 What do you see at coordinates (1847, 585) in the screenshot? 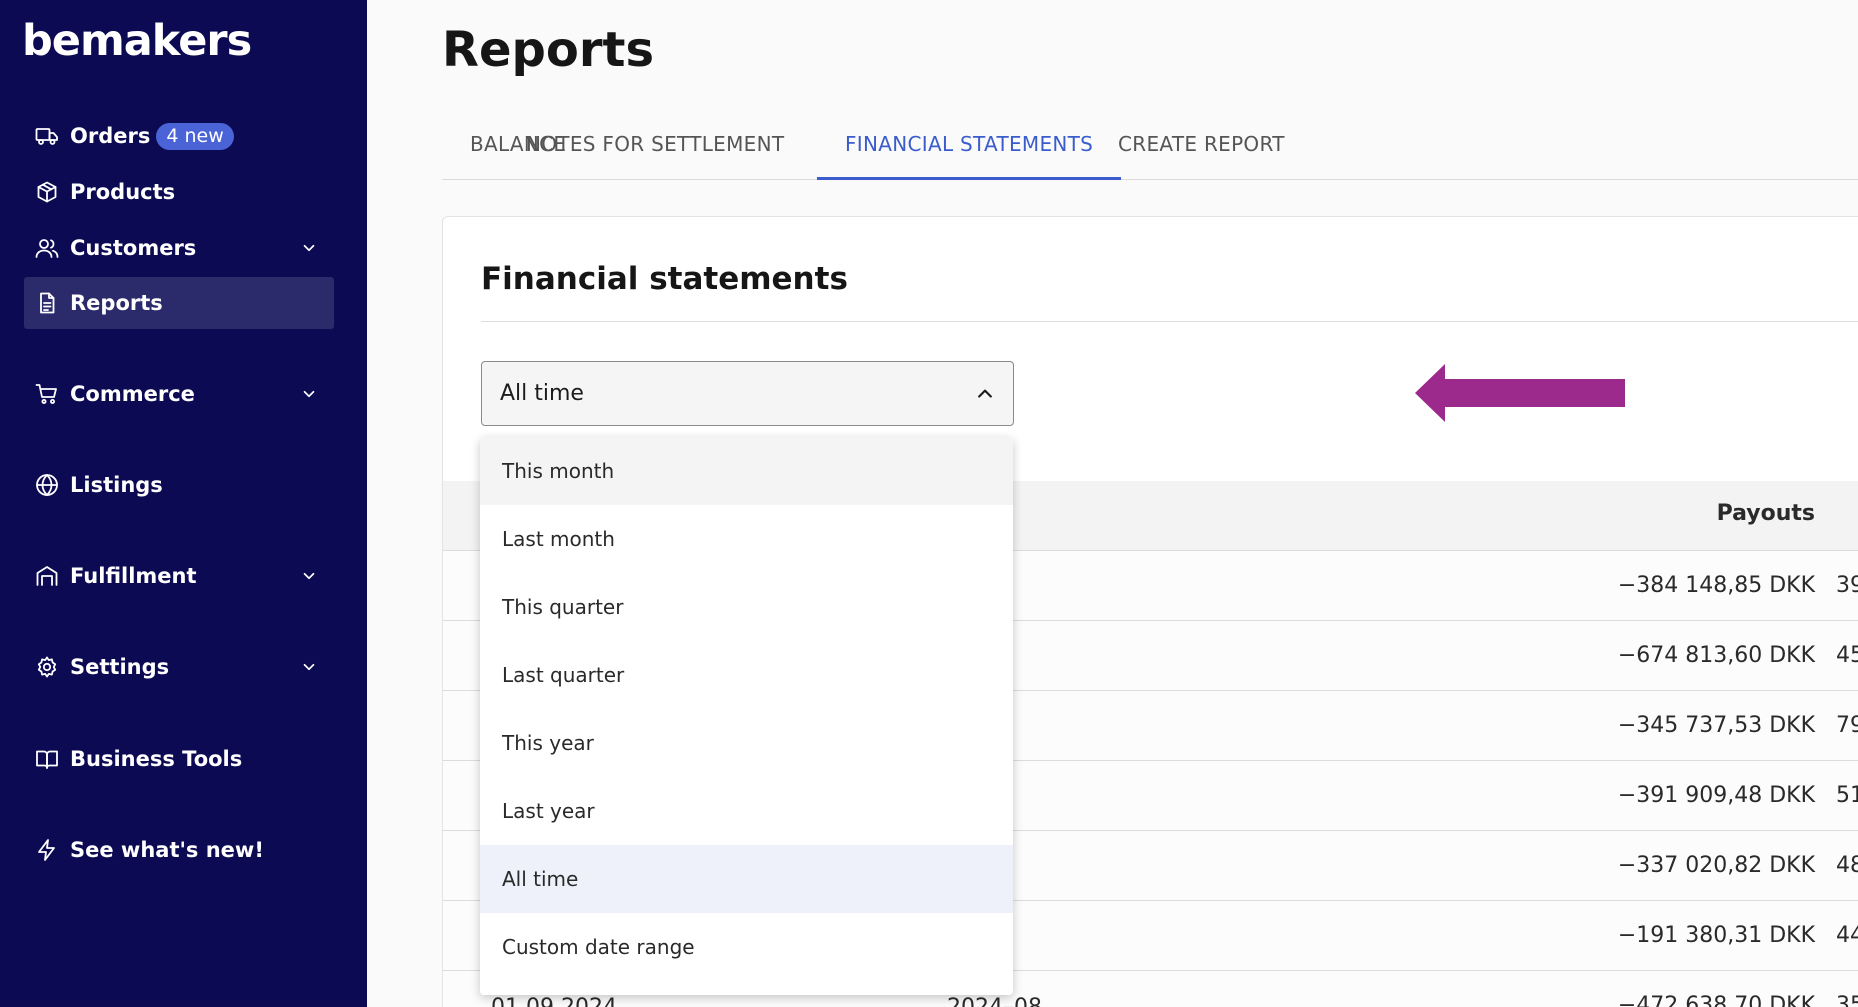
I see `next-column-cell: 39` at bounding box center [1847, 585].